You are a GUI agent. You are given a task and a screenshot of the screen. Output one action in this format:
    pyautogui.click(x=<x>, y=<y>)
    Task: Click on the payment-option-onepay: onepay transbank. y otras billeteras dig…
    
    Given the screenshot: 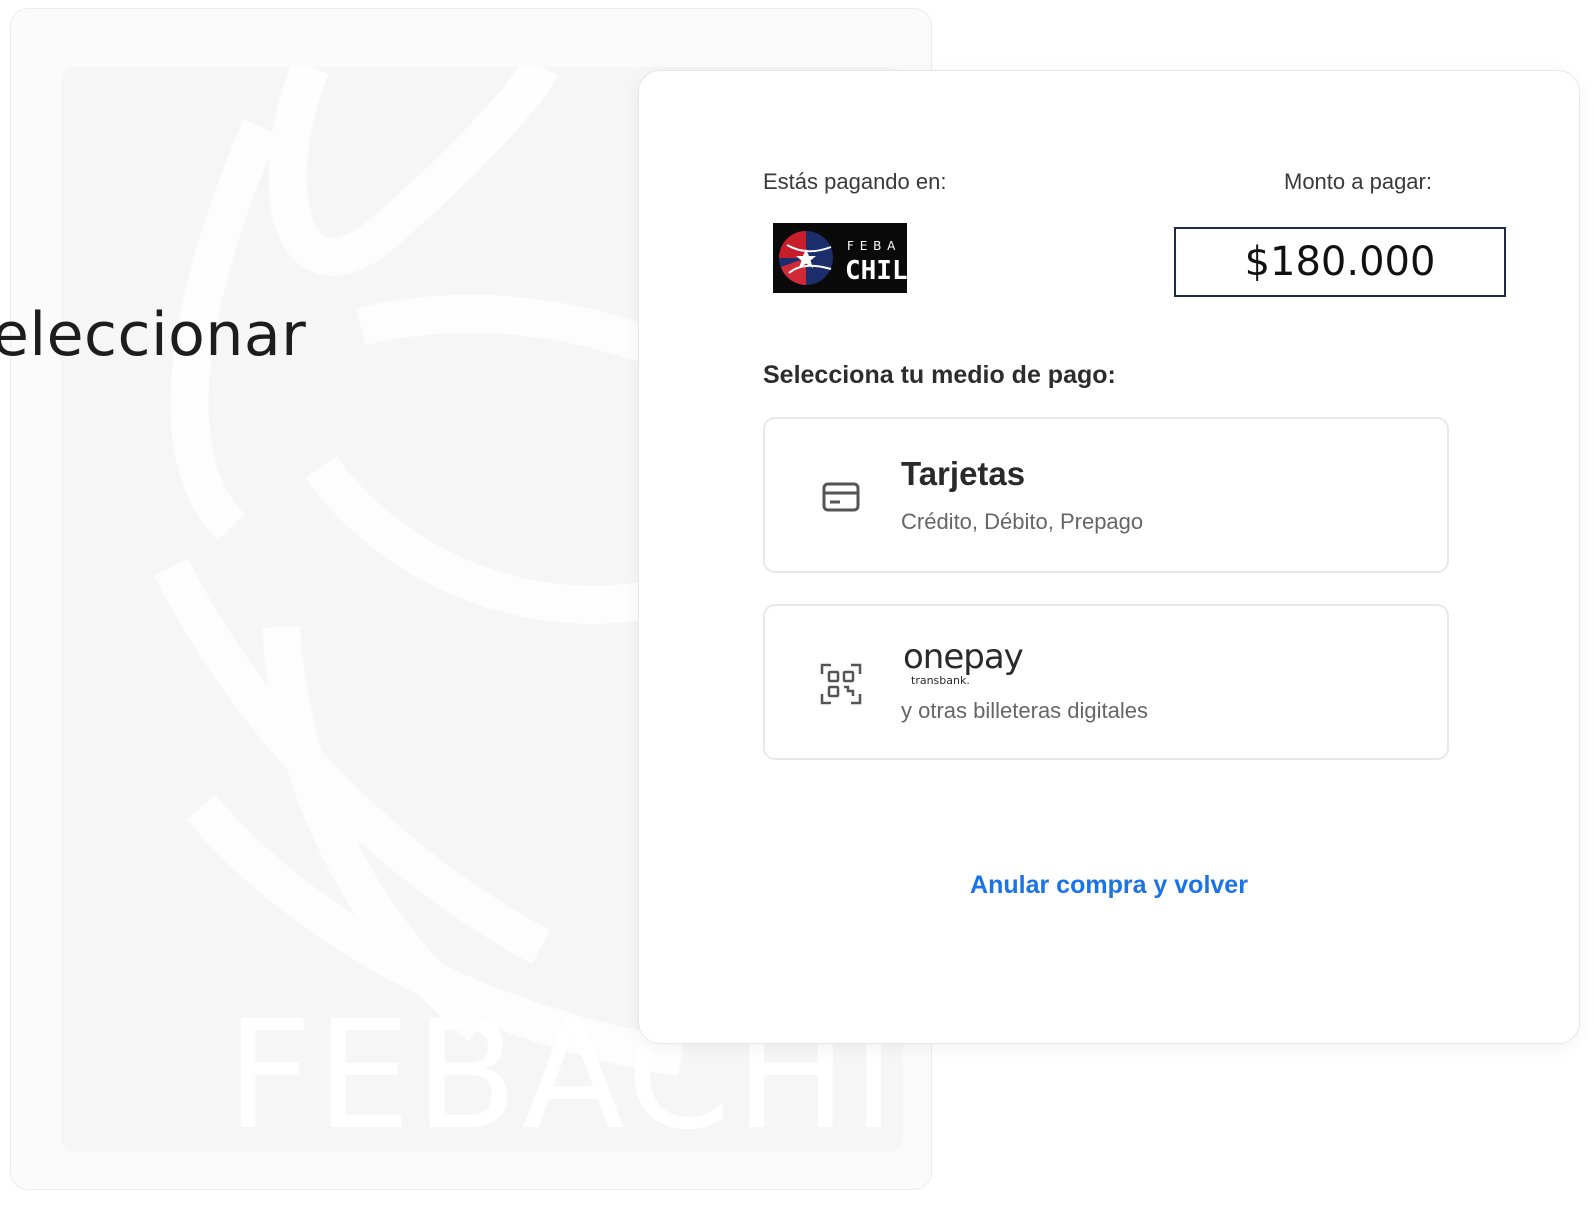 What is the action you would take?
    pyautogui.click(x=1106, y=682)
    